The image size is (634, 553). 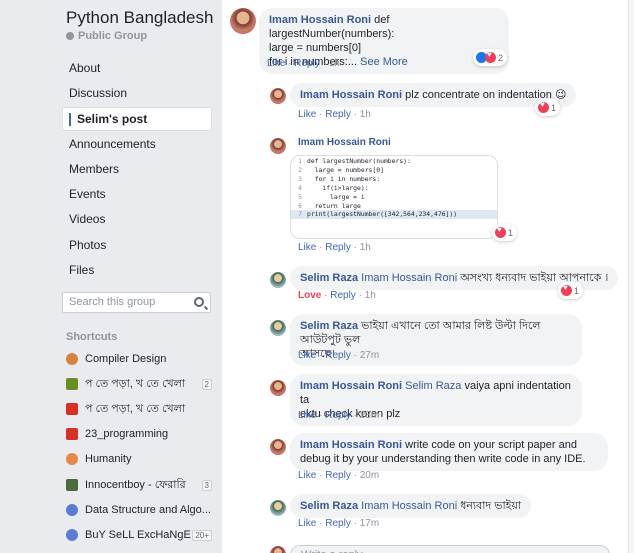 What do you see at coordinates (137, 219) in the screenshot?
I see `nav-videos: Videos` at bounding box center [137, 219].